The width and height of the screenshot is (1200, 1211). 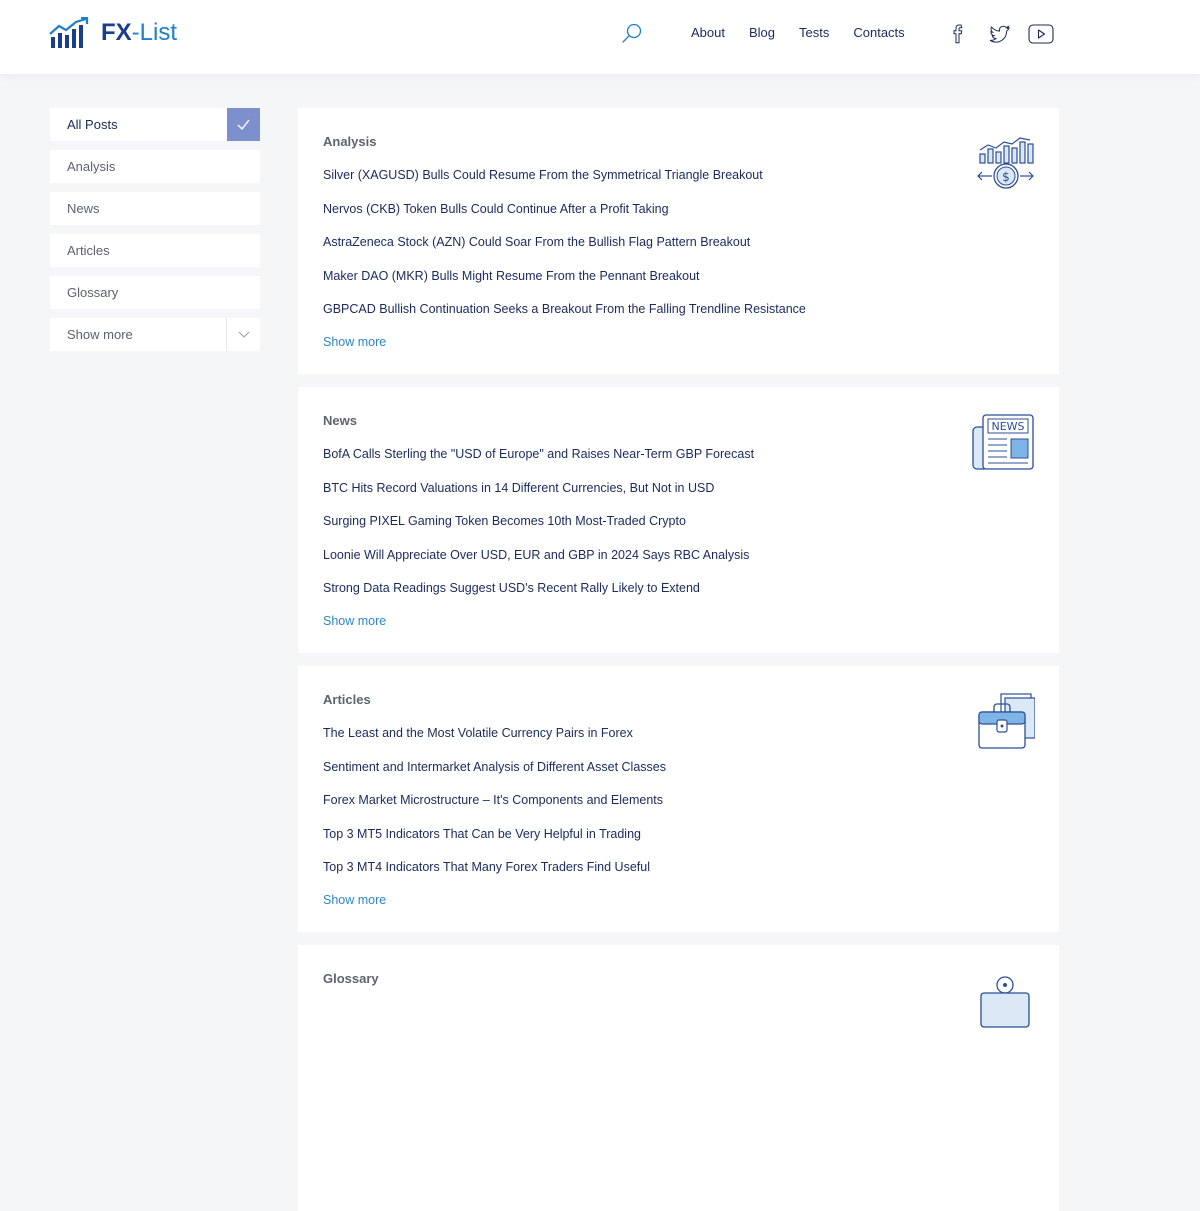 What do you see at coordinates (340, 420) in the screenshot?
I see `section-title: News` at bounding box center [340, 420].